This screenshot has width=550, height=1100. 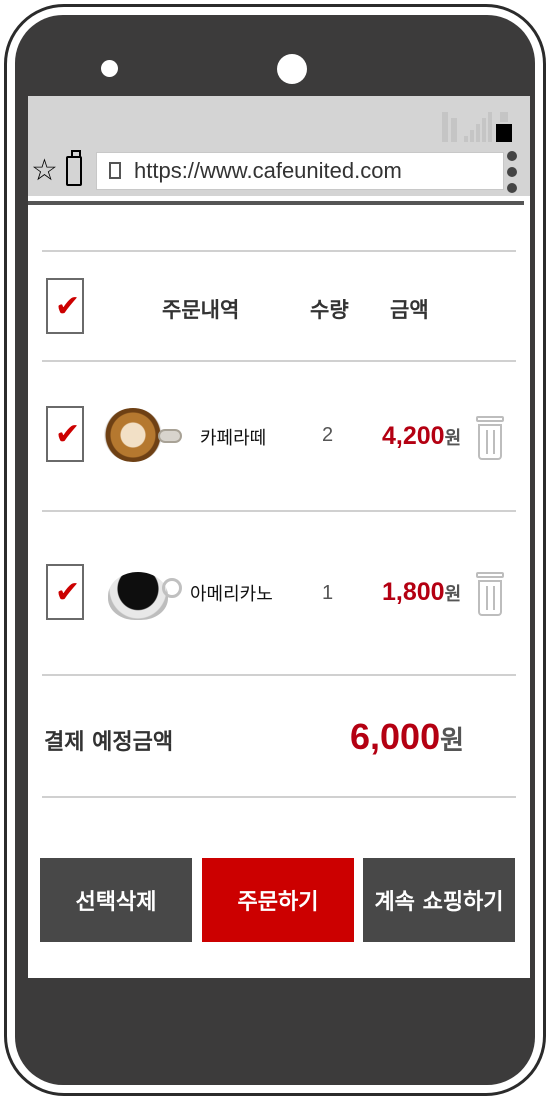 I want to click on status-bar, so click(x=279, y=122).